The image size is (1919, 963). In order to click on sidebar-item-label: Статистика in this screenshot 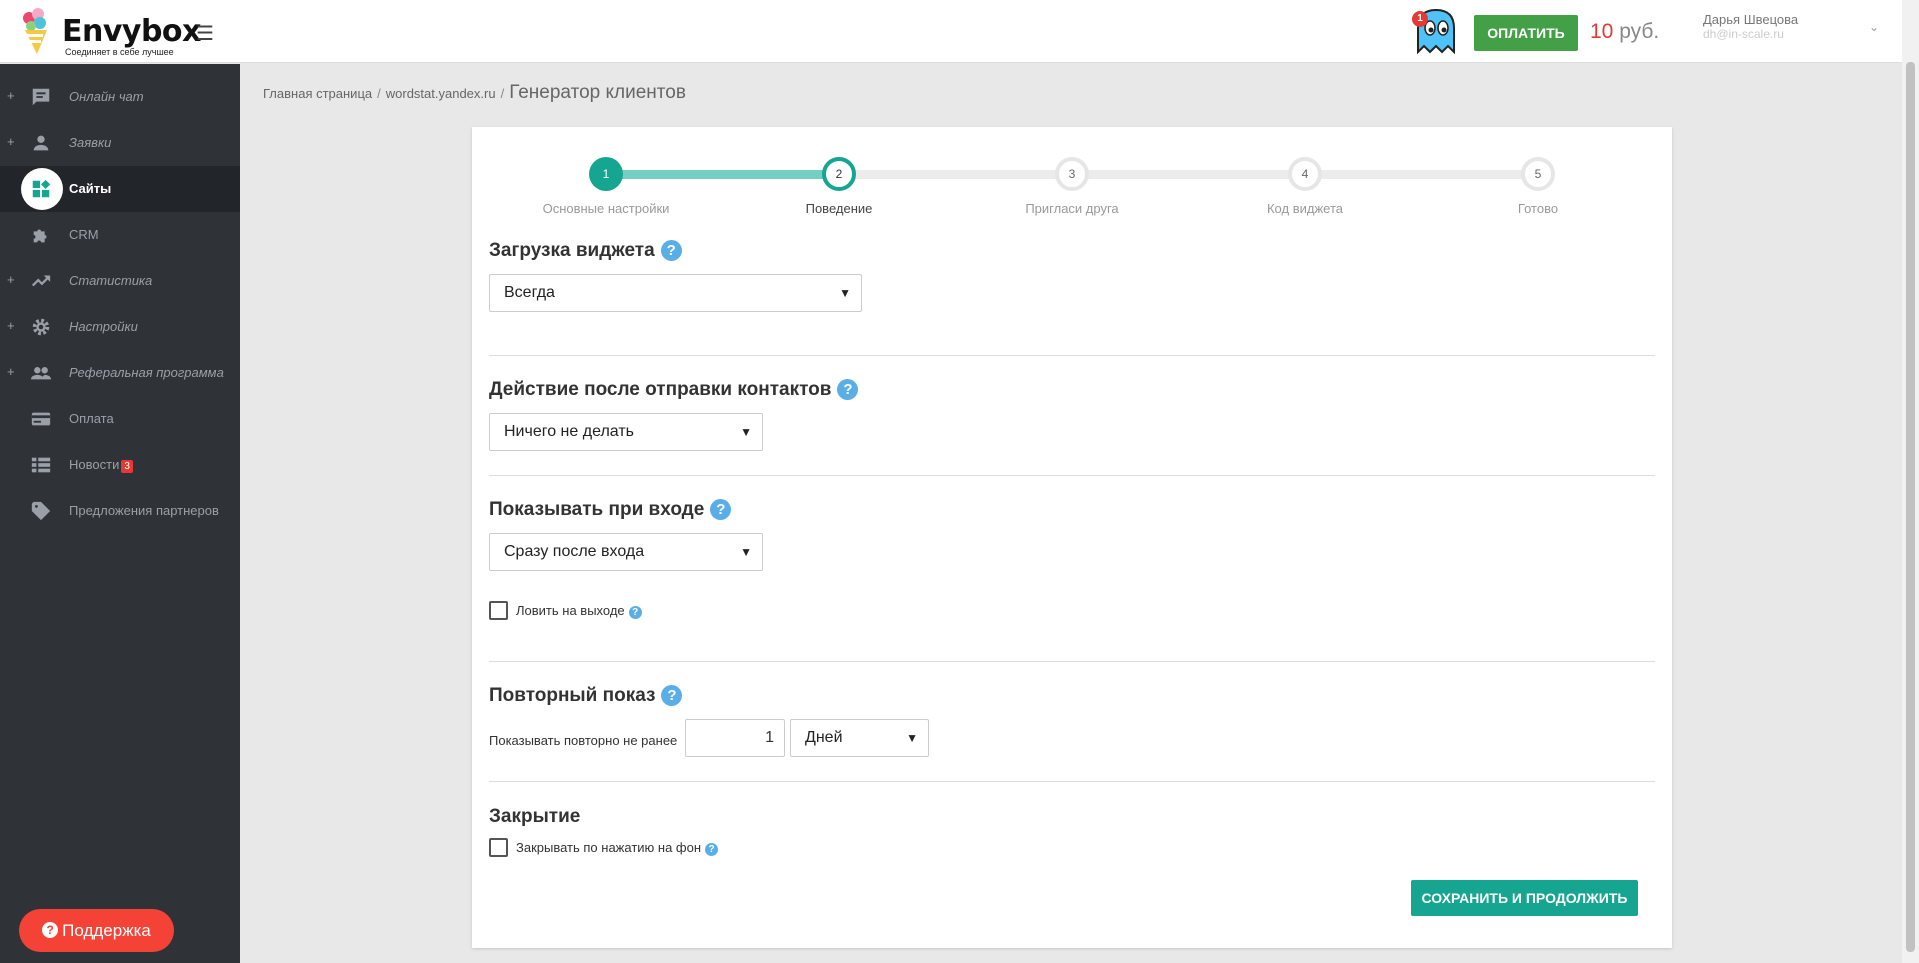, I will do `click(111, 280)`.